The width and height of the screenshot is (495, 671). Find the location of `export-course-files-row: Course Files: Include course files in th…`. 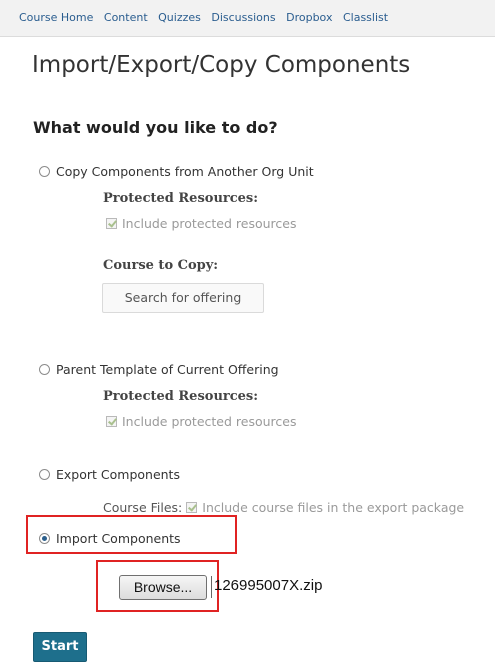

export-course-files-row: Course Files: Include course files in th… is located at coordinates (294, 507).